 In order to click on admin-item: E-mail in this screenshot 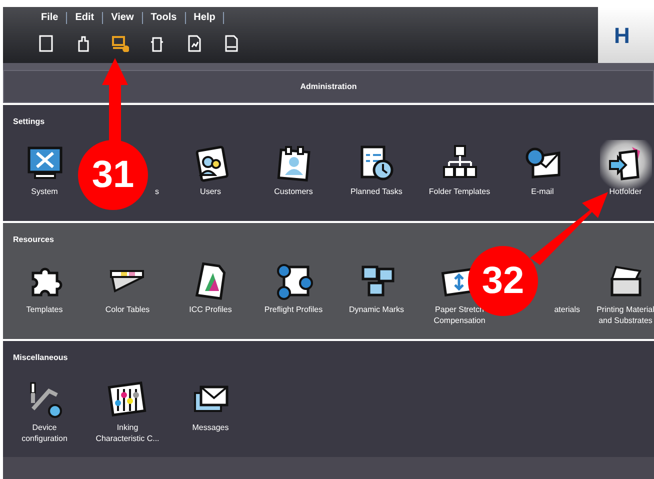, I will do `click(542, 168)`.